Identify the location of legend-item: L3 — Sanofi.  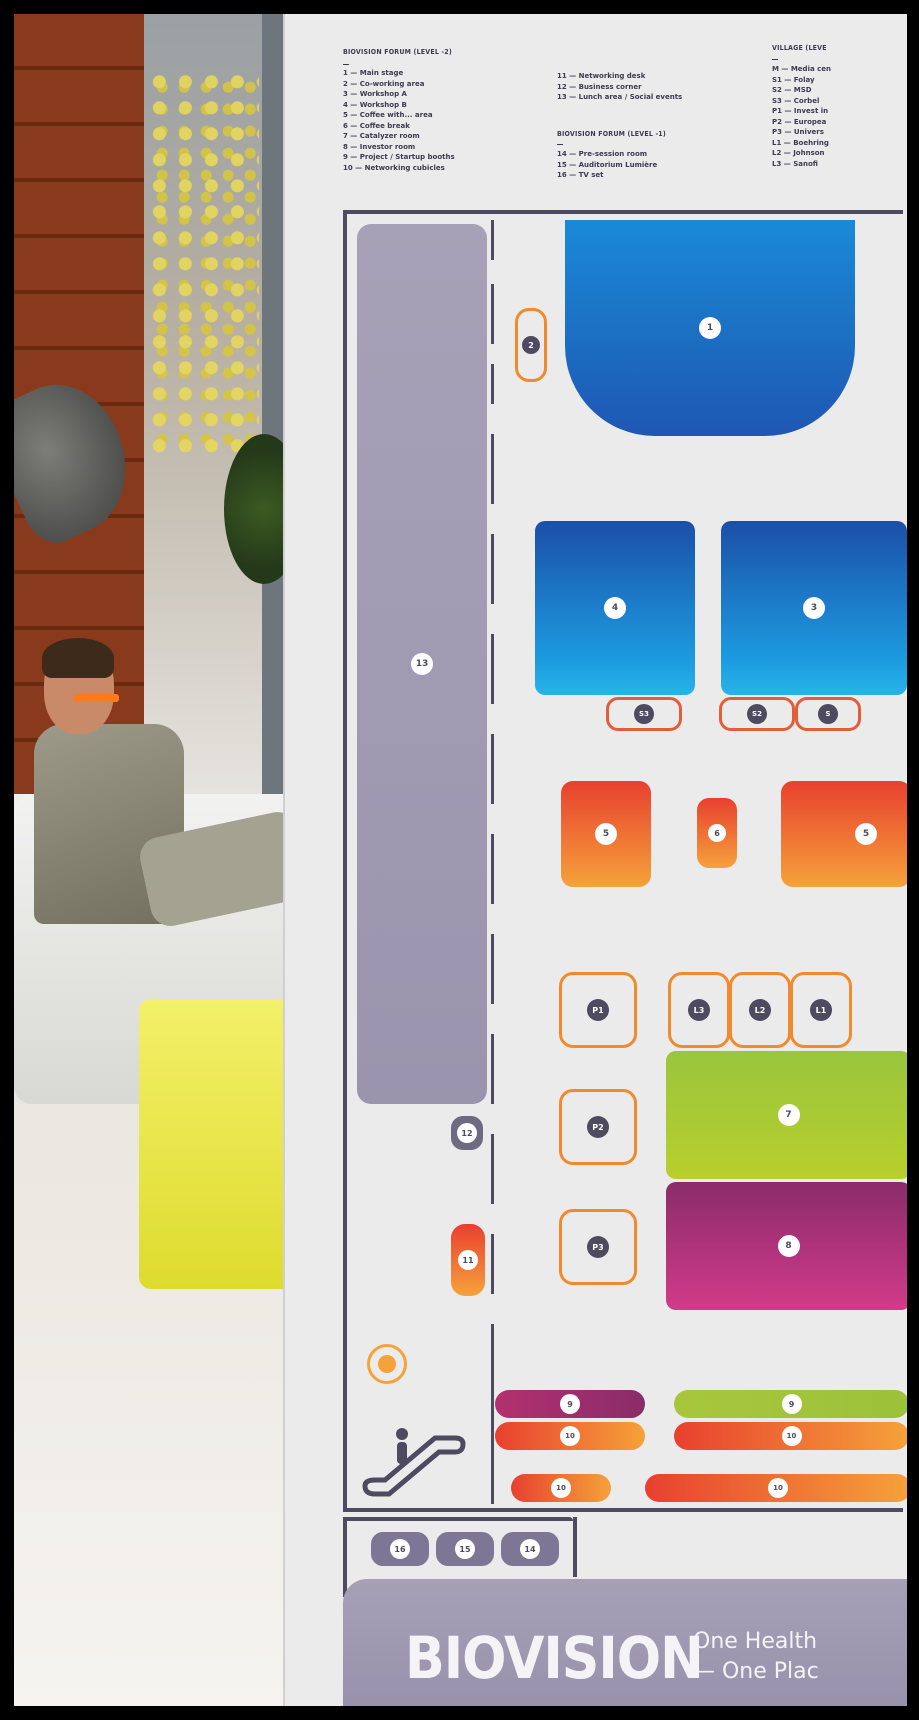
(795, 163).